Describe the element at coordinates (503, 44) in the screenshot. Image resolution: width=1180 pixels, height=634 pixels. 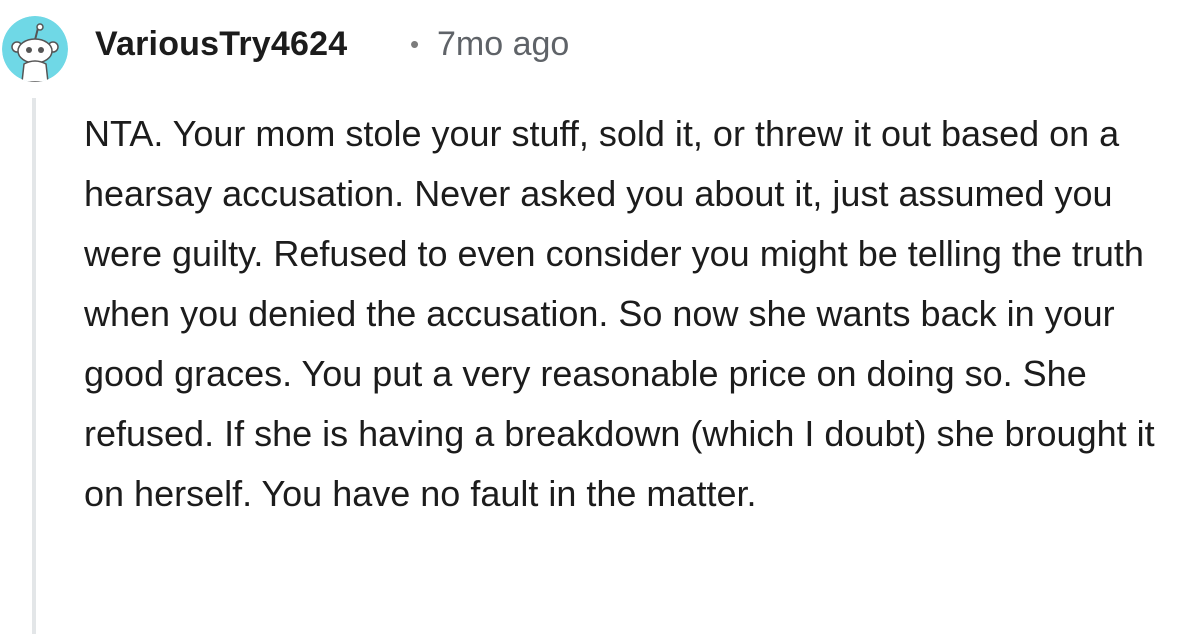
I see `timestamp: 7mo ago` at that location.